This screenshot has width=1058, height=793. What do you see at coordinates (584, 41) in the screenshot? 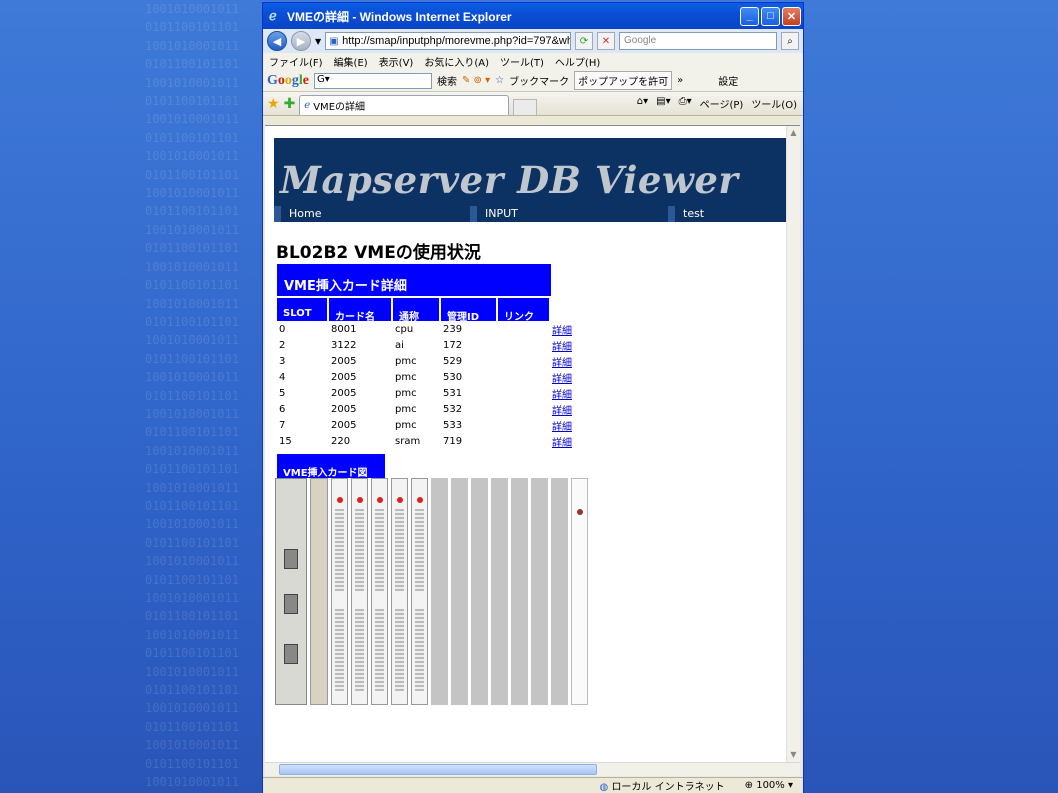
I see `refresh-button: ⟳` at bounding box center [584, 41].